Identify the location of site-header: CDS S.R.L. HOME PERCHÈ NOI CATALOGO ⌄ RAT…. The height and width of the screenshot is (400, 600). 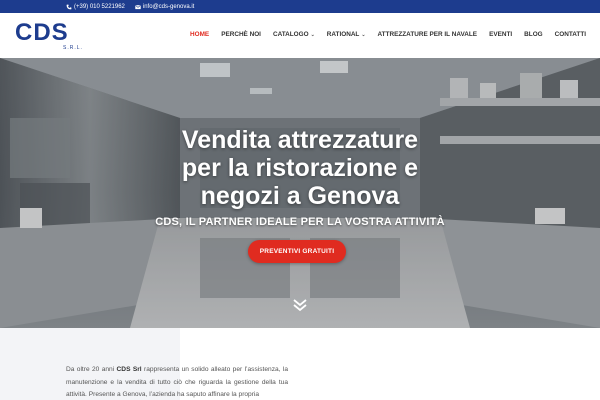
(300, 35).